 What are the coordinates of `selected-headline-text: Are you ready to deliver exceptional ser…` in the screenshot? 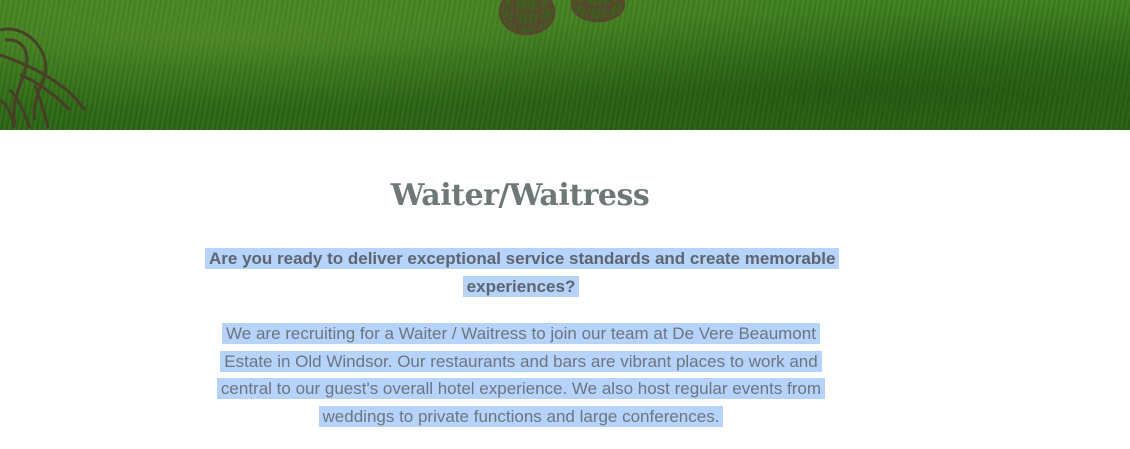 It's located at (522, 272).